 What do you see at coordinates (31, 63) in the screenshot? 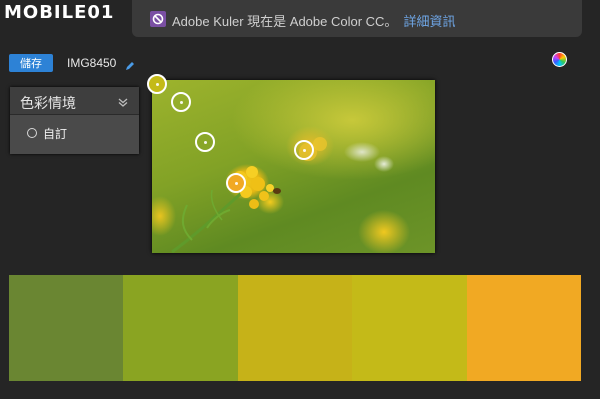
I see `save-button: 儲存` at bounding box center [31, 63].